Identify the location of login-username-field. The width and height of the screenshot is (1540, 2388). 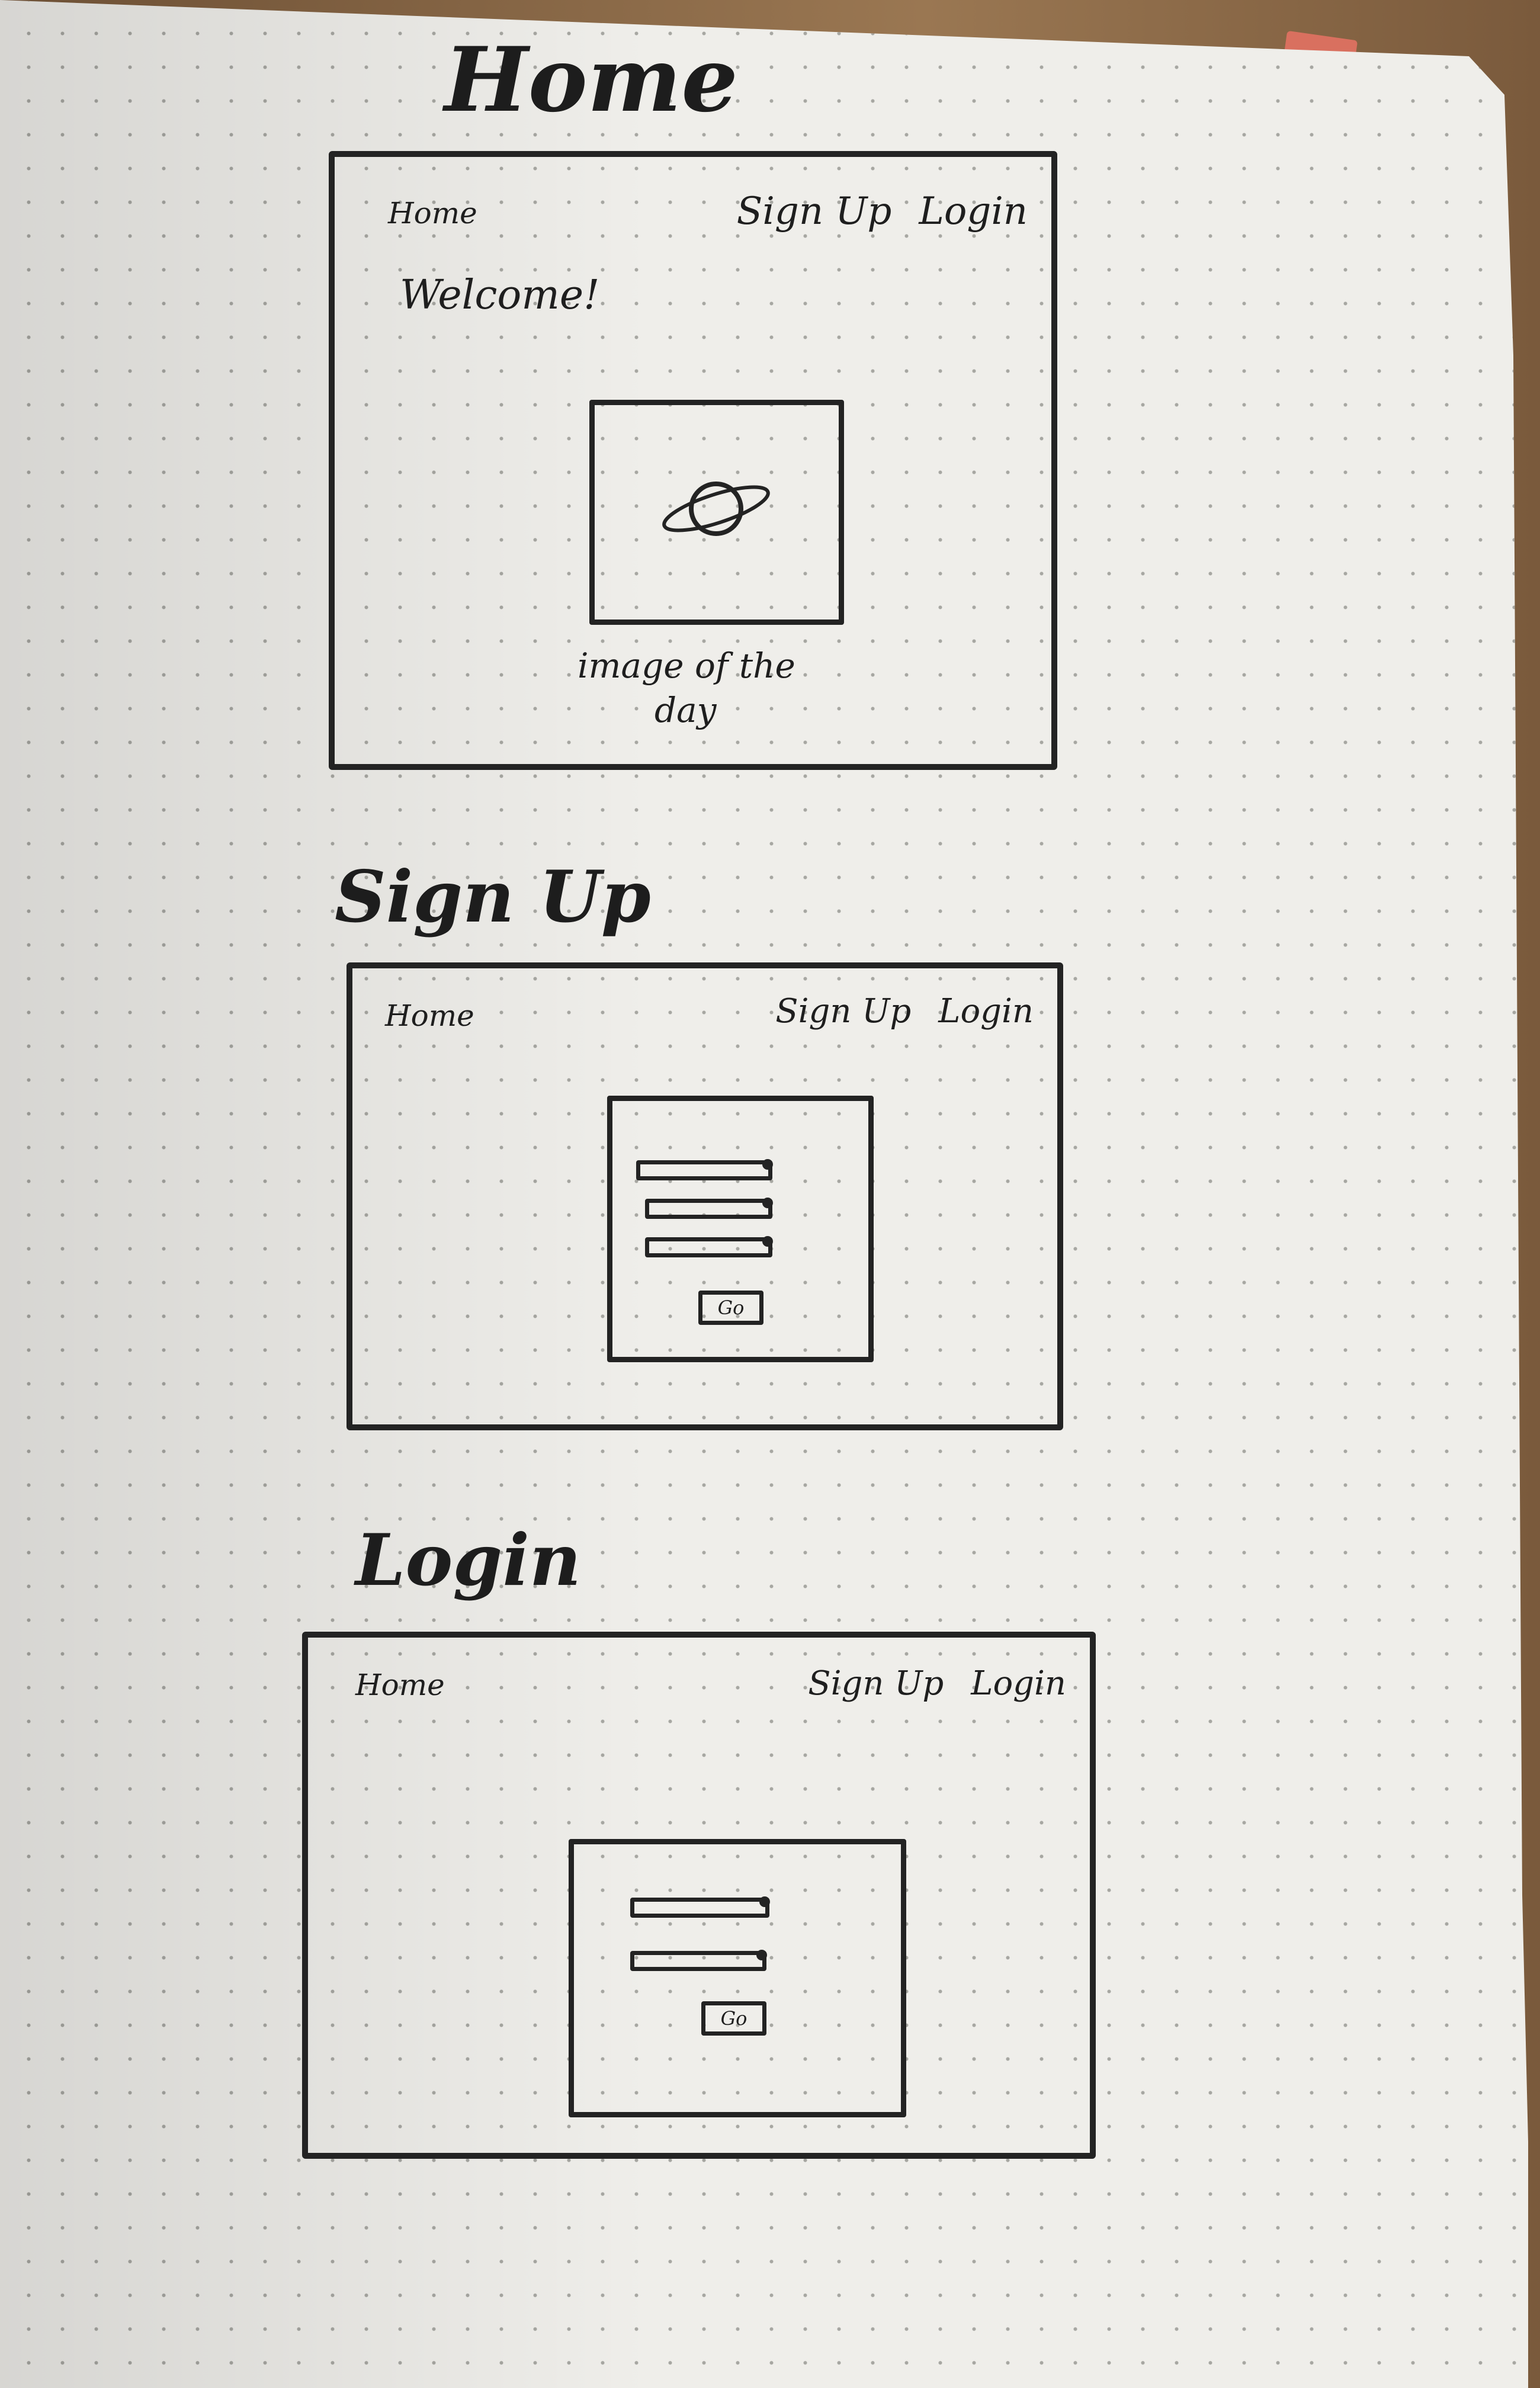
(700, 1907).